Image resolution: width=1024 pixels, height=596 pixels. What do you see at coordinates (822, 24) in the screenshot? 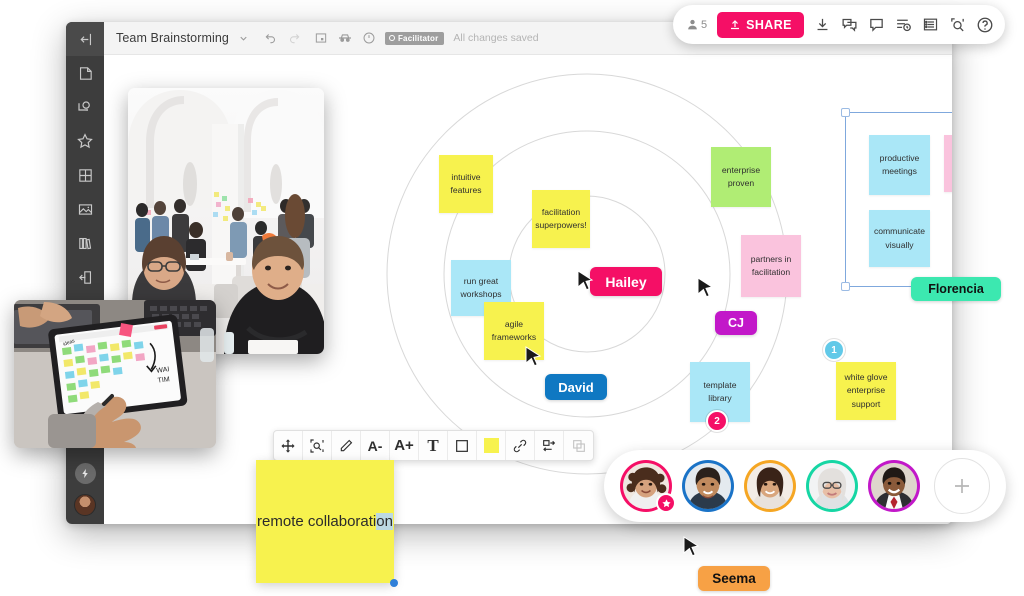
I see `download-icon` at bounding box center [822, 24].